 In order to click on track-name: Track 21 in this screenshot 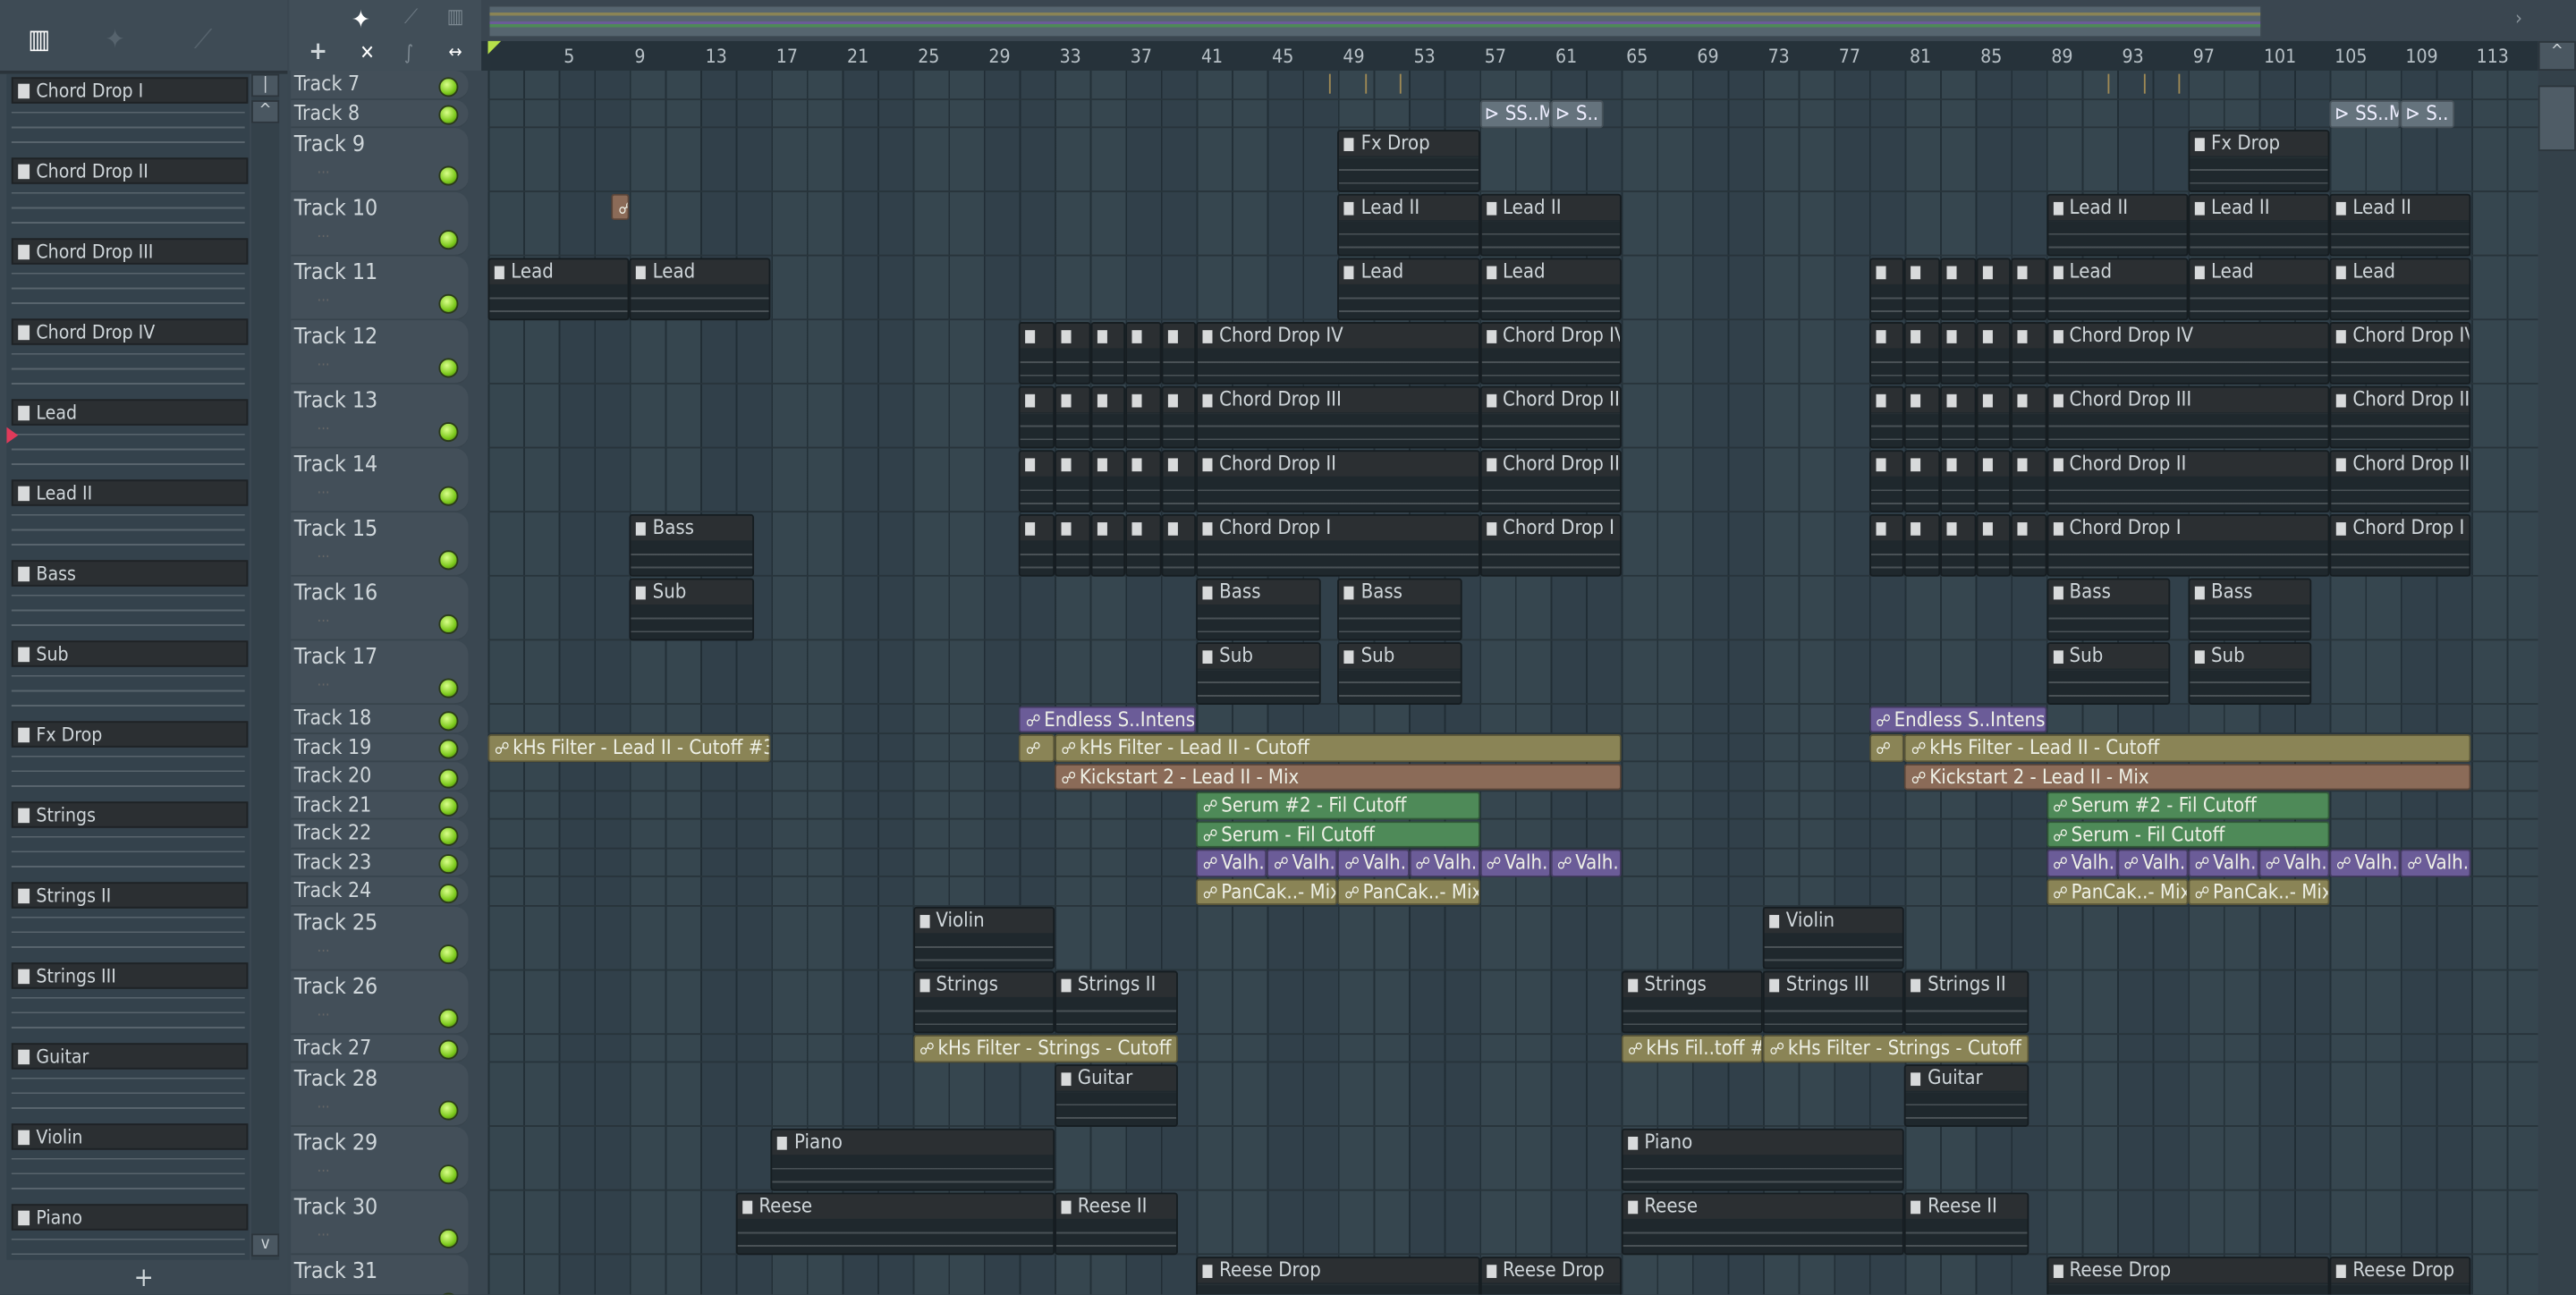, I will do `click(333, 804)`.